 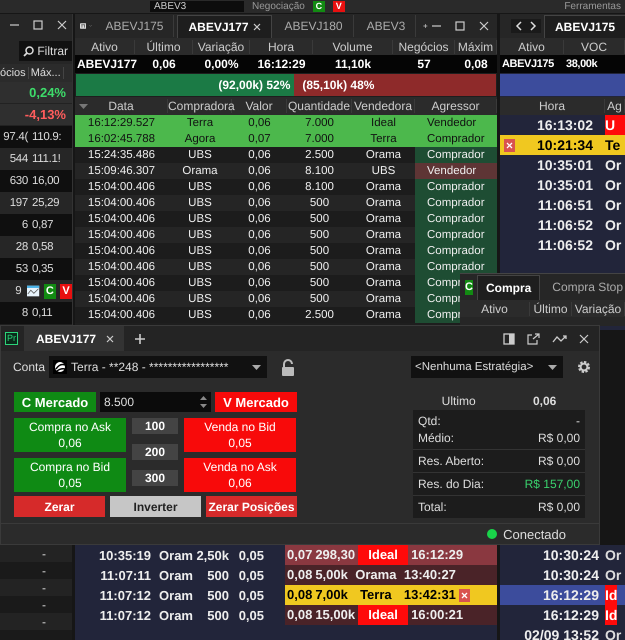 I want to click on column-header: Data, so click(x=121, y=106).